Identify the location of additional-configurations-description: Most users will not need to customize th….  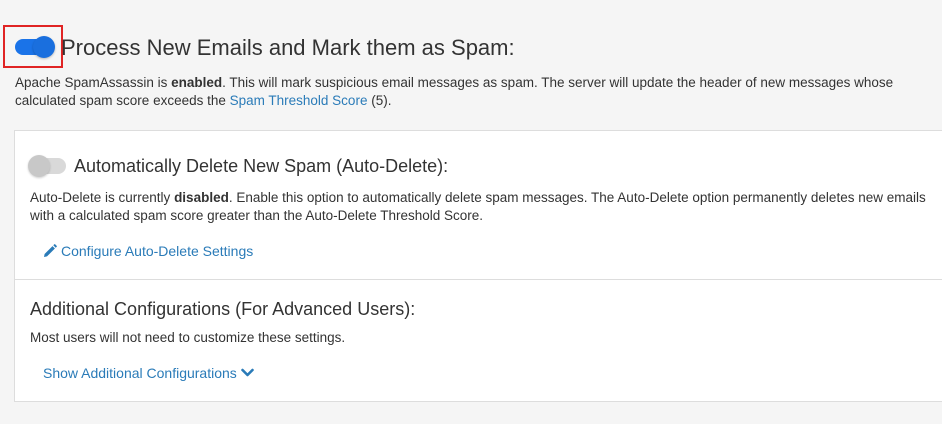
(188, 337).